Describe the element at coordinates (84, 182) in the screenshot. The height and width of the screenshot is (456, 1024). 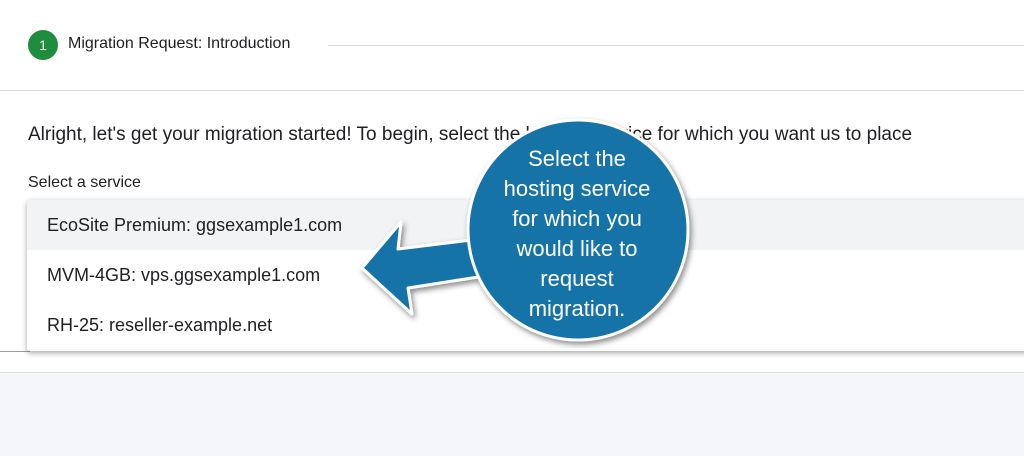
I see `select-service-label: Select a service` at that location.